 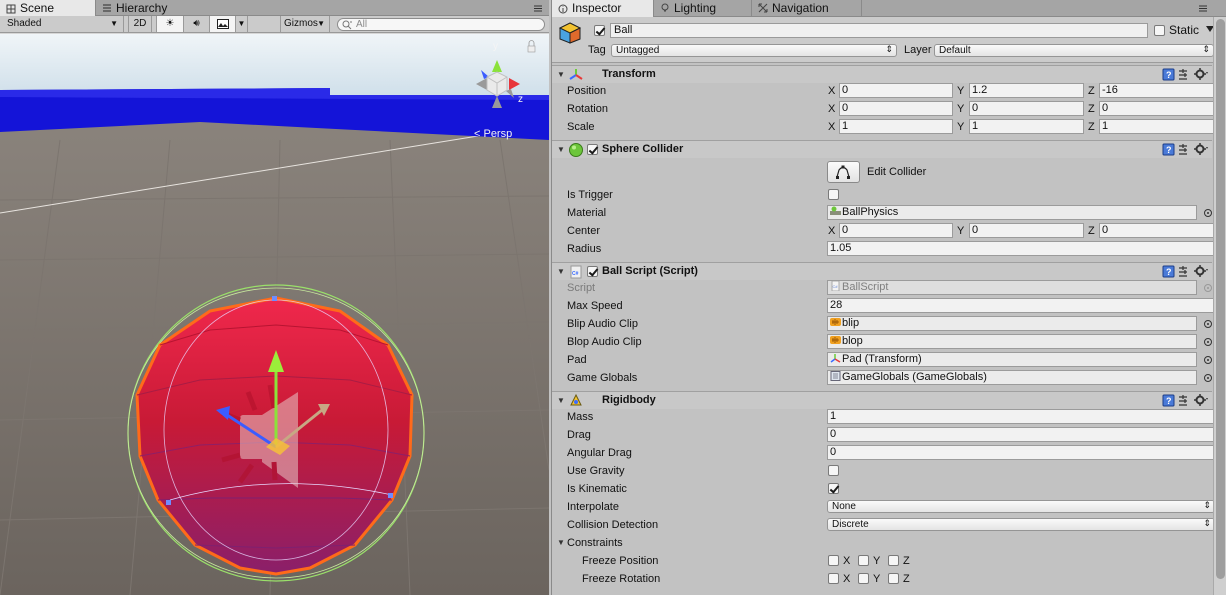 What do you see at coordinates (493, 134) in the screenshot?
I see `projection-toggle: < Persp` at bounding box center [493, 134].